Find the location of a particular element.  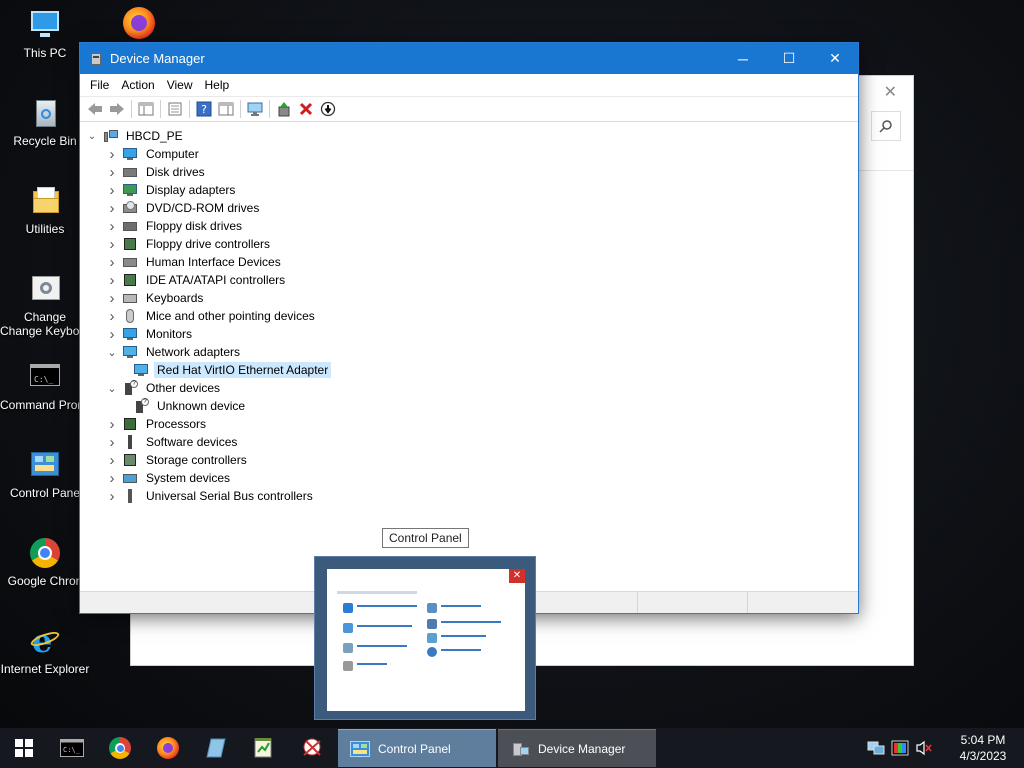

firefox-icon is located at coordinates (168, 748).